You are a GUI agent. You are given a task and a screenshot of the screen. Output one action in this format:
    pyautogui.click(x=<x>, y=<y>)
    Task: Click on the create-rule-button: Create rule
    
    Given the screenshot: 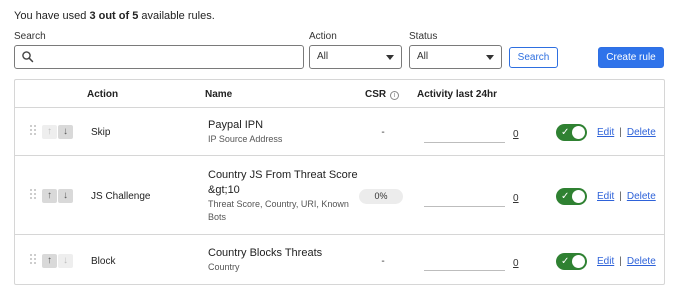 What is the action you would take?
    pyautogui.click(x=631, y=57)
    